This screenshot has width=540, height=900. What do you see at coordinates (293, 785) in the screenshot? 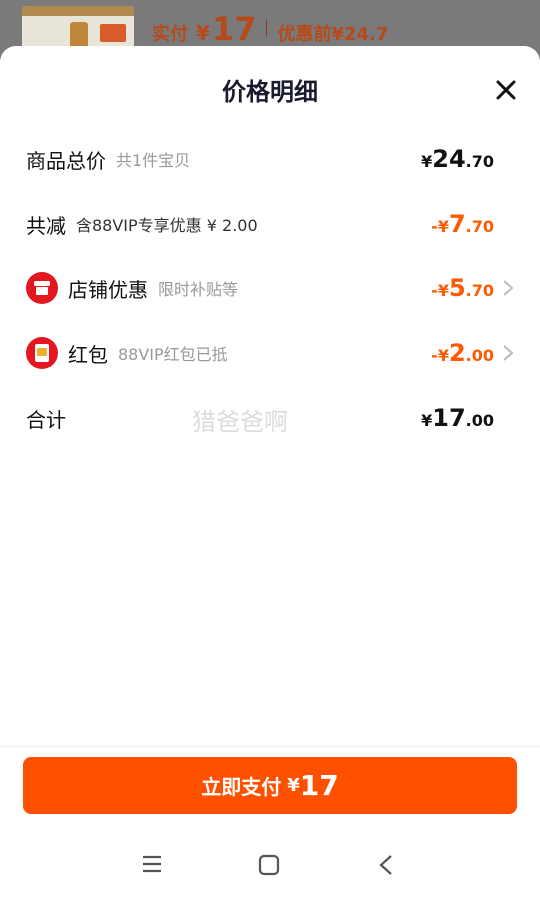
I see `pay-now-currency: ¥` at bounding box center [293, 785].